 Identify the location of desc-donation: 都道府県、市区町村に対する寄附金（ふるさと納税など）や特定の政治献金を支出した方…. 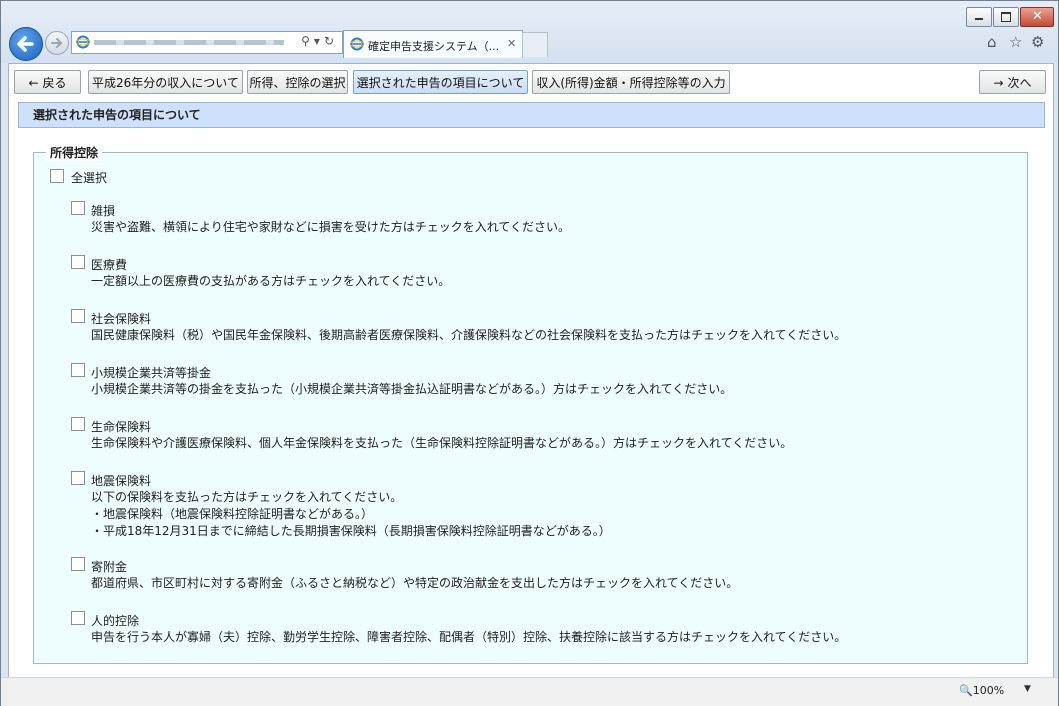
(415, 583).